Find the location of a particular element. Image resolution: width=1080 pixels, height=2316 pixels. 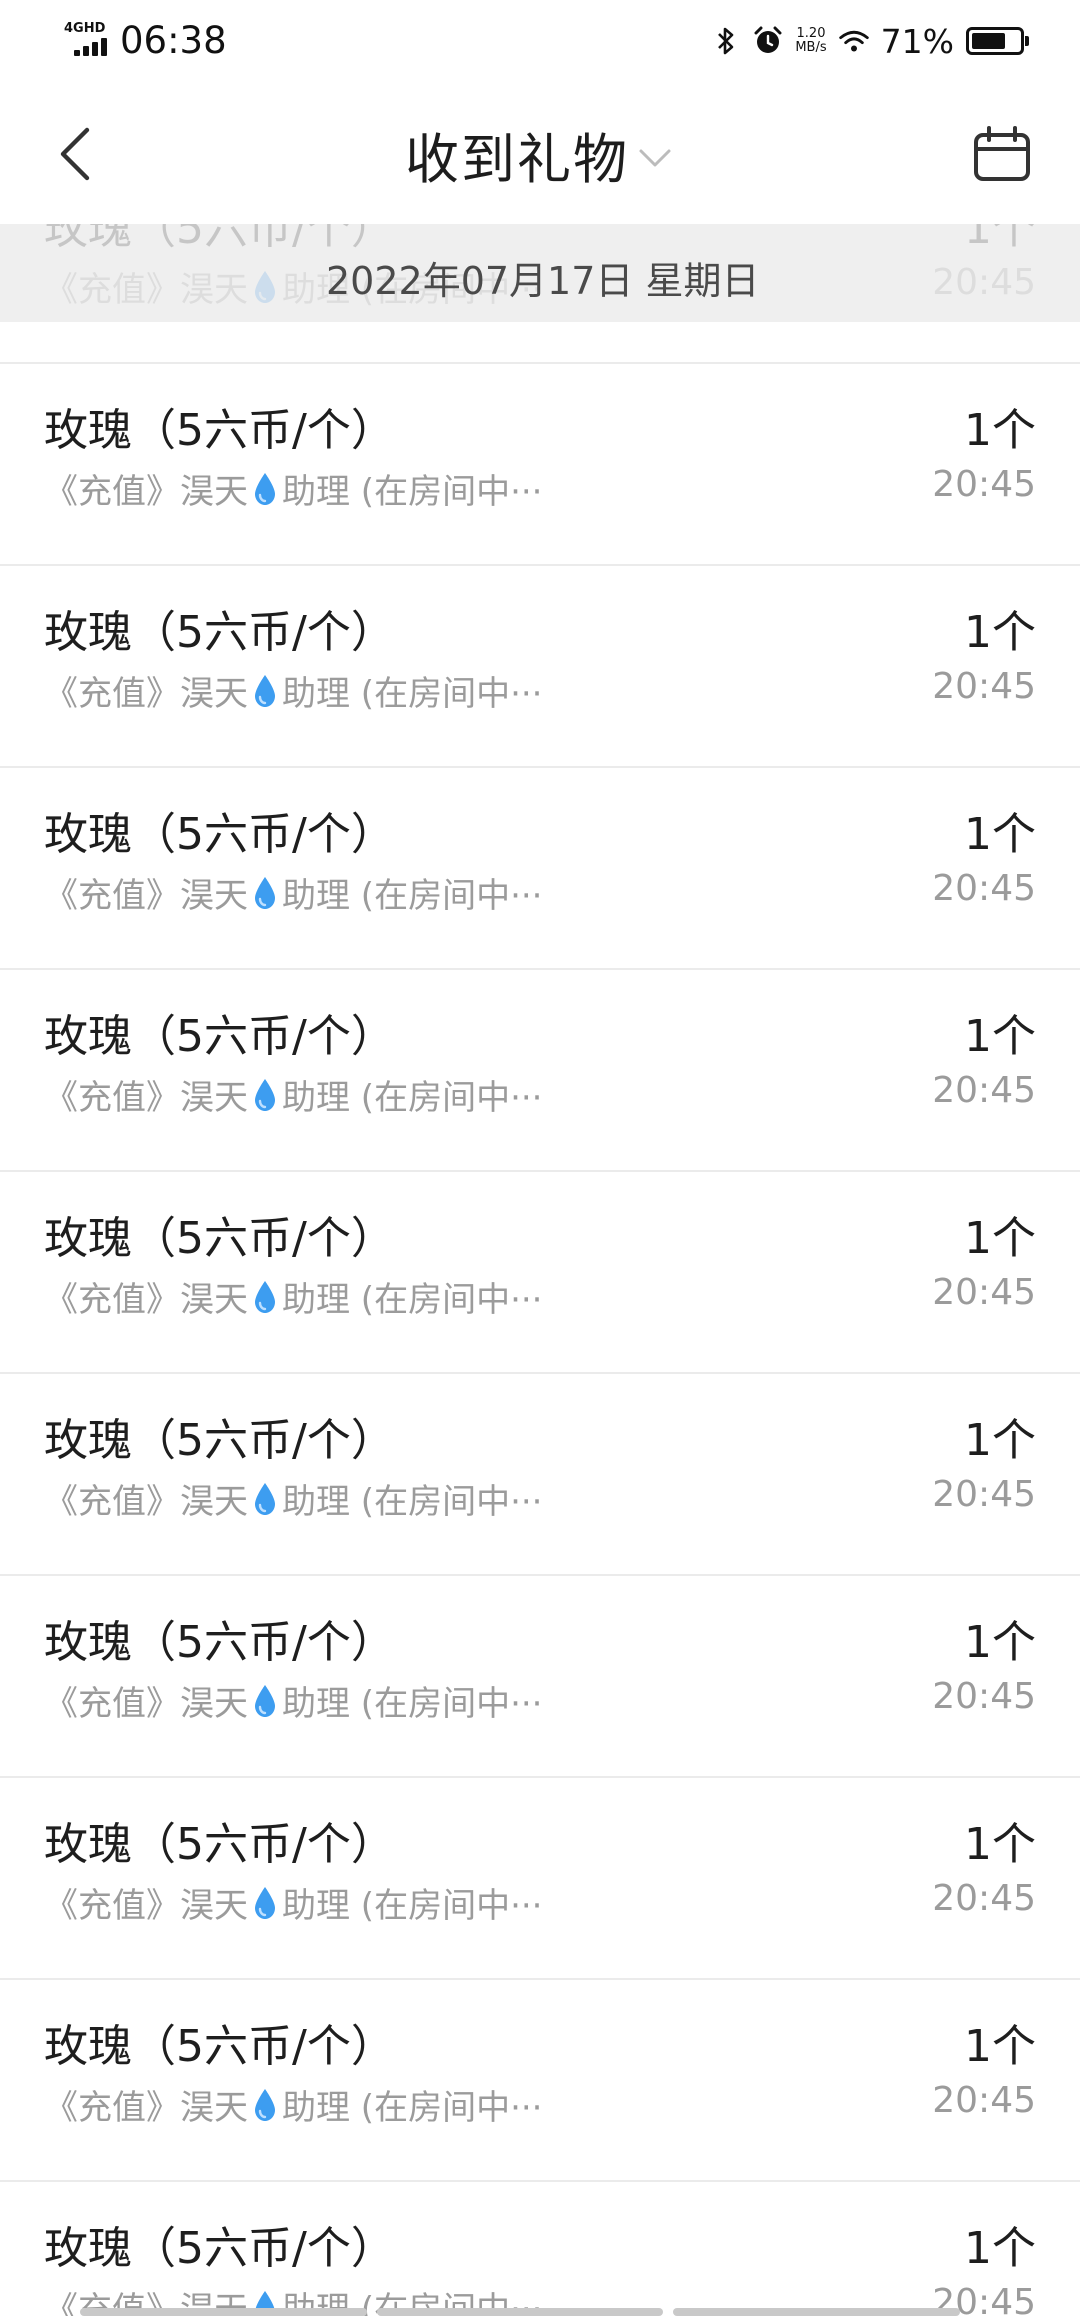

top-navbar: 收到礼物 is located at coordinates (540, 154).